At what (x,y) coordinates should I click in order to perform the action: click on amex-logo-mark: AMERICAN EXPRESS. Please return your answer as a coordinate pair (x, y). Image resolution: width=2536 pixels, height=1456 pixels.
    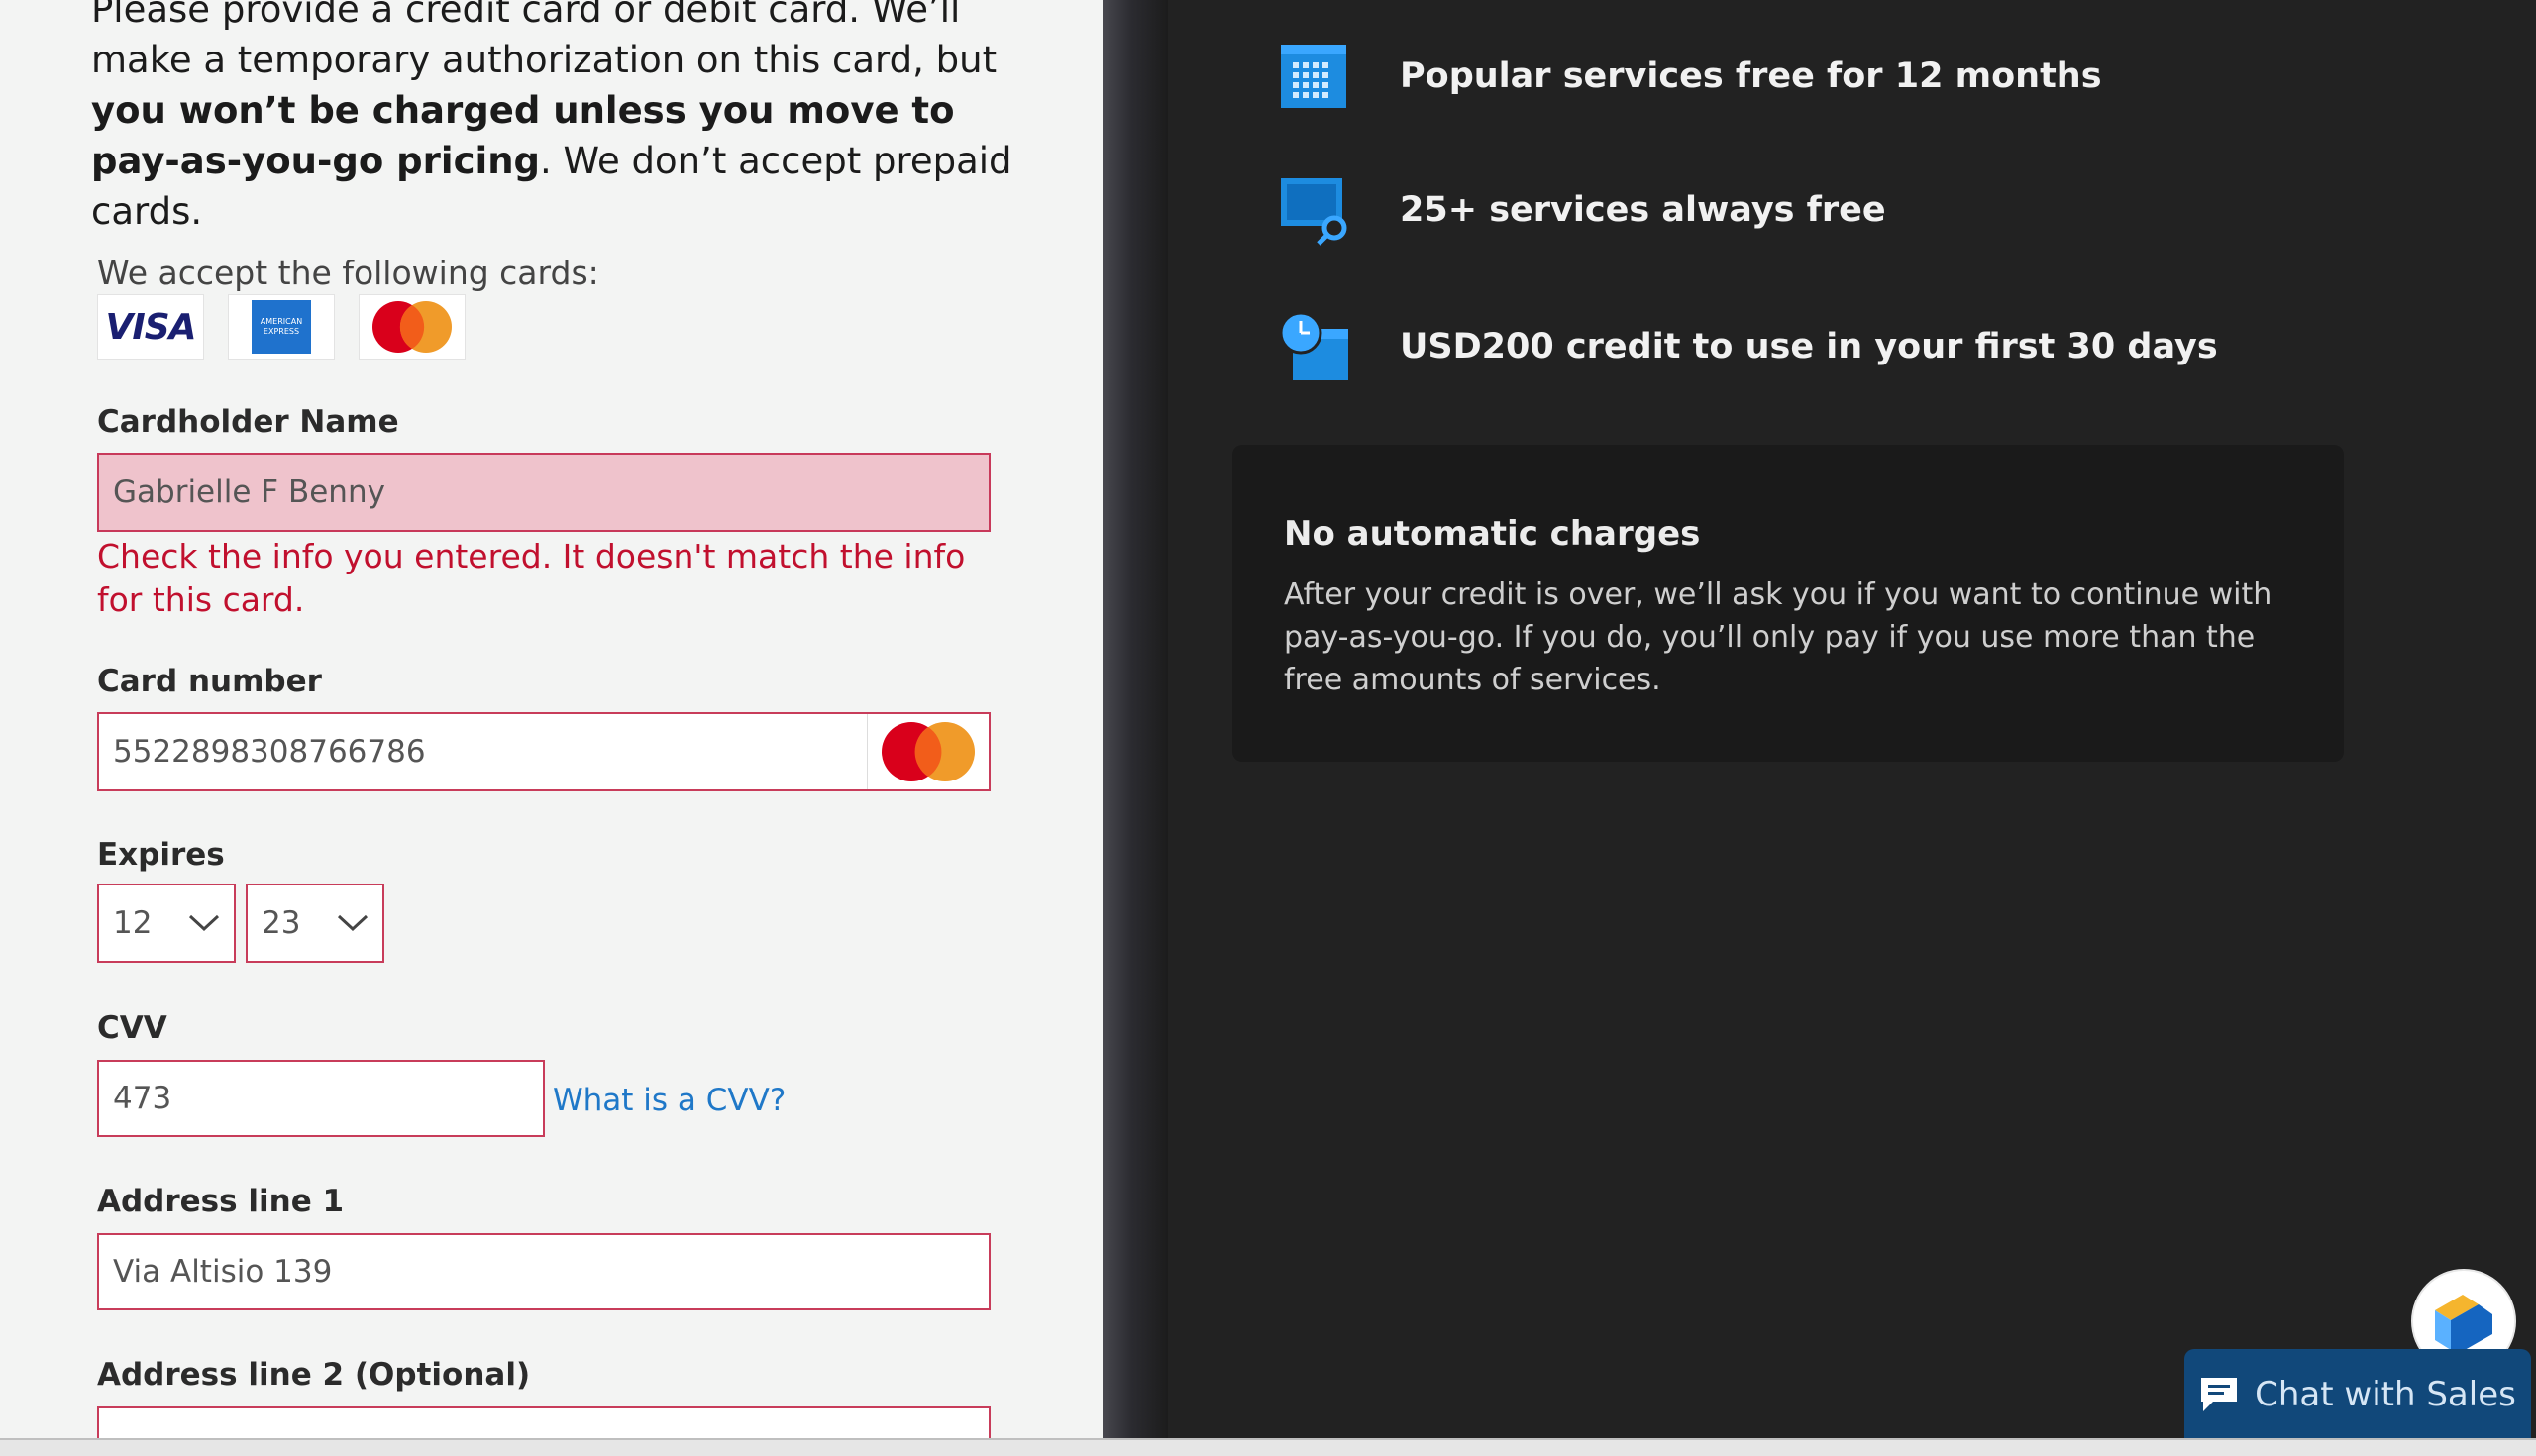
    Looking at the image, I should click on (281, 327).